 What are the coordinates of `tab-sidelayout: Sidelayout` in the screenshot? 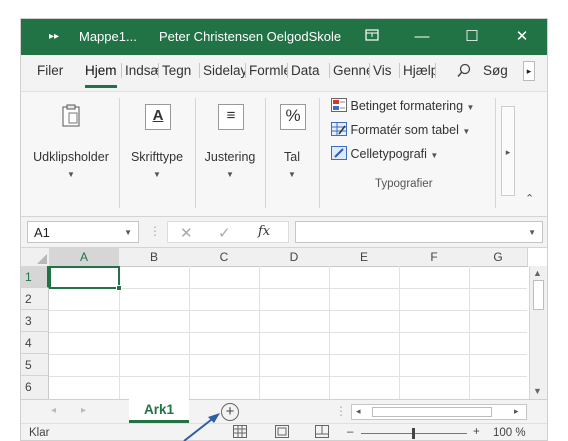 It's located at (224, 70).